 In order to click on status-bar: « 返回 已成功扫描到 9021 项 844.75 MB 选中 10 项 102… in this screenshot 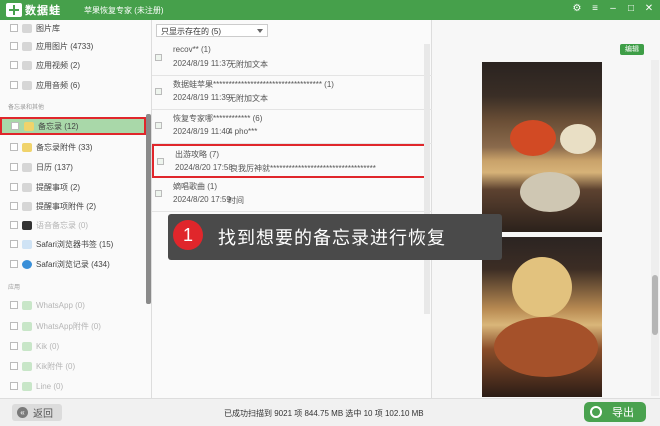, I will do `click(330, 412)`.